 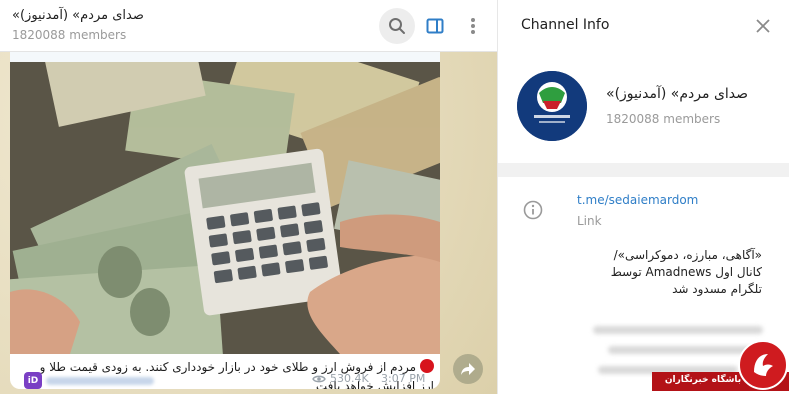 What do you see at coordinates (403, 378) in the screenshot?
I see `message-time: 3:07 PM` at bounding box center [403, 378].